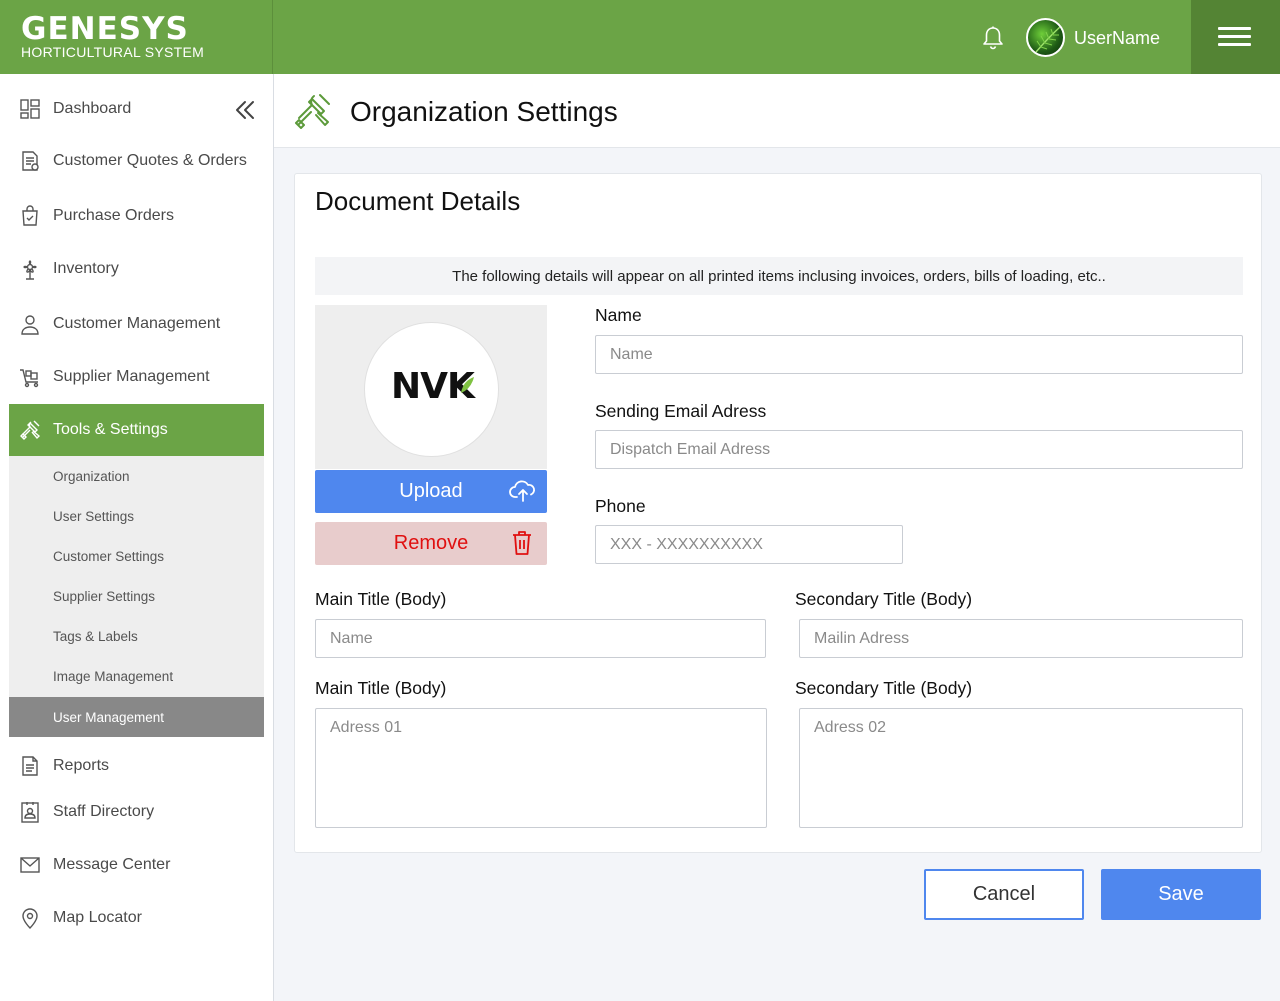 This screenshot has height=1001, width=1280. I want to click on hamburger-menu-button, so click(1235, 37).